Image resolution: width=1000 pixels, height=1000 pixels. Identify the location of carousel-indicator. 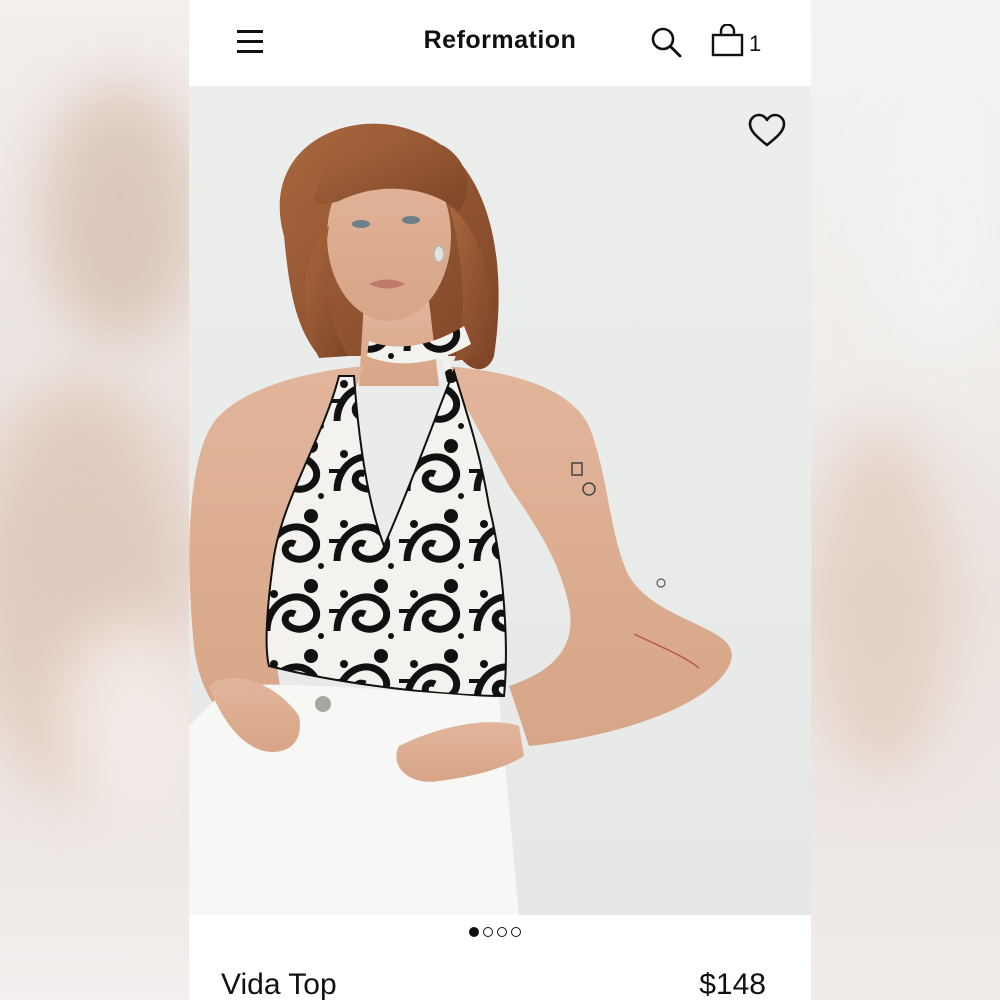
(495, 934).